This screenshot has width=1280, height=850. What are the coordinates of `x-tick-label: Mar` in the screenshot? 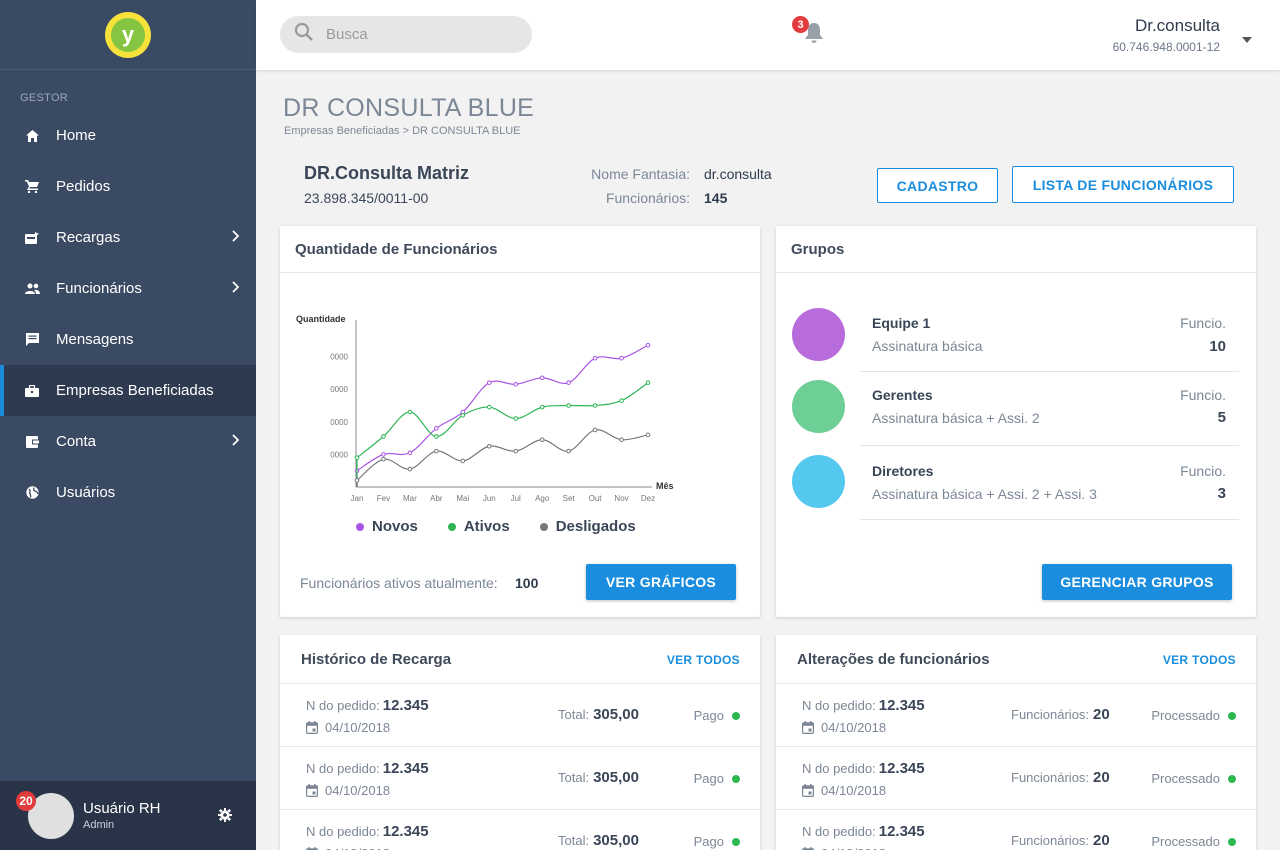 It's located at (410, 498).